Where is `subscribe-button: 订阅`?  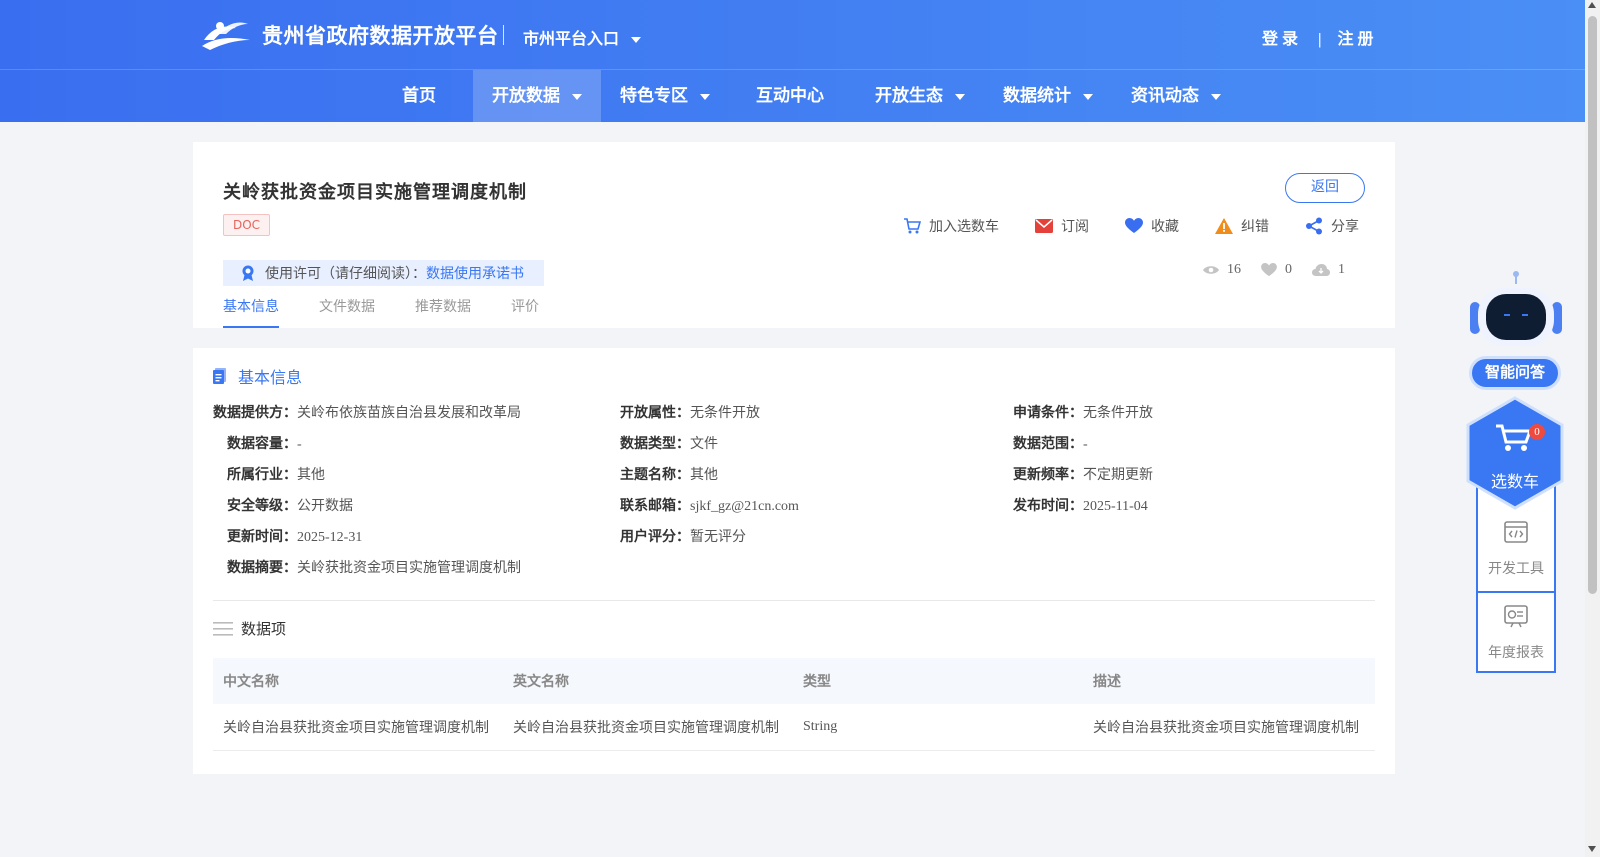 subscribe-button: 订阅 is located at coordinates (1062, 226).